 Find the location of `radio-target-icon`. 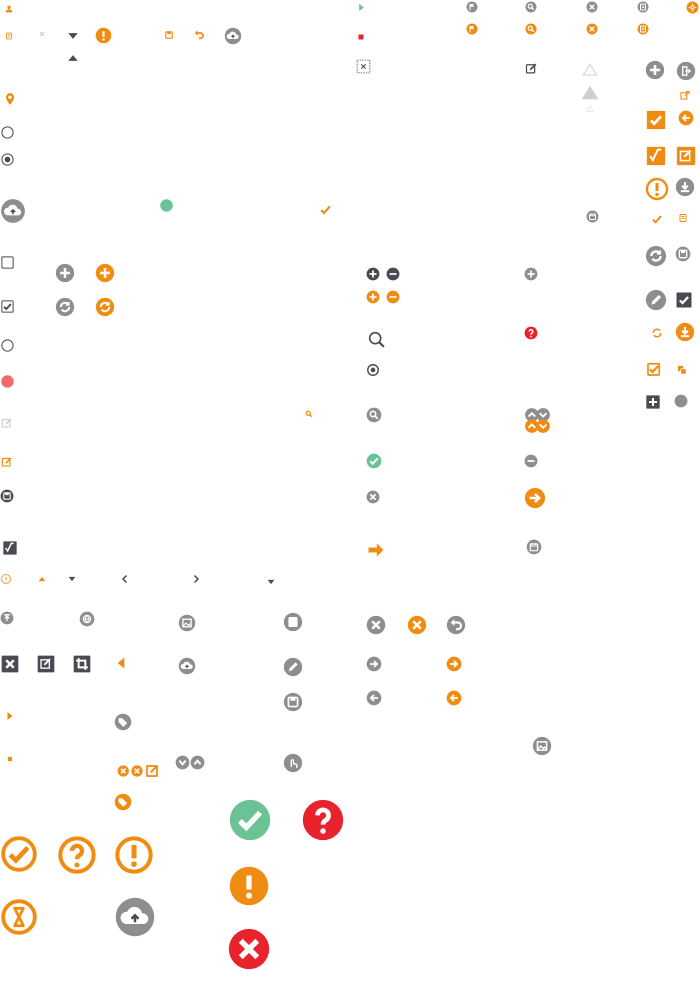

radio-target-icon is located at coordinates (373, 370).